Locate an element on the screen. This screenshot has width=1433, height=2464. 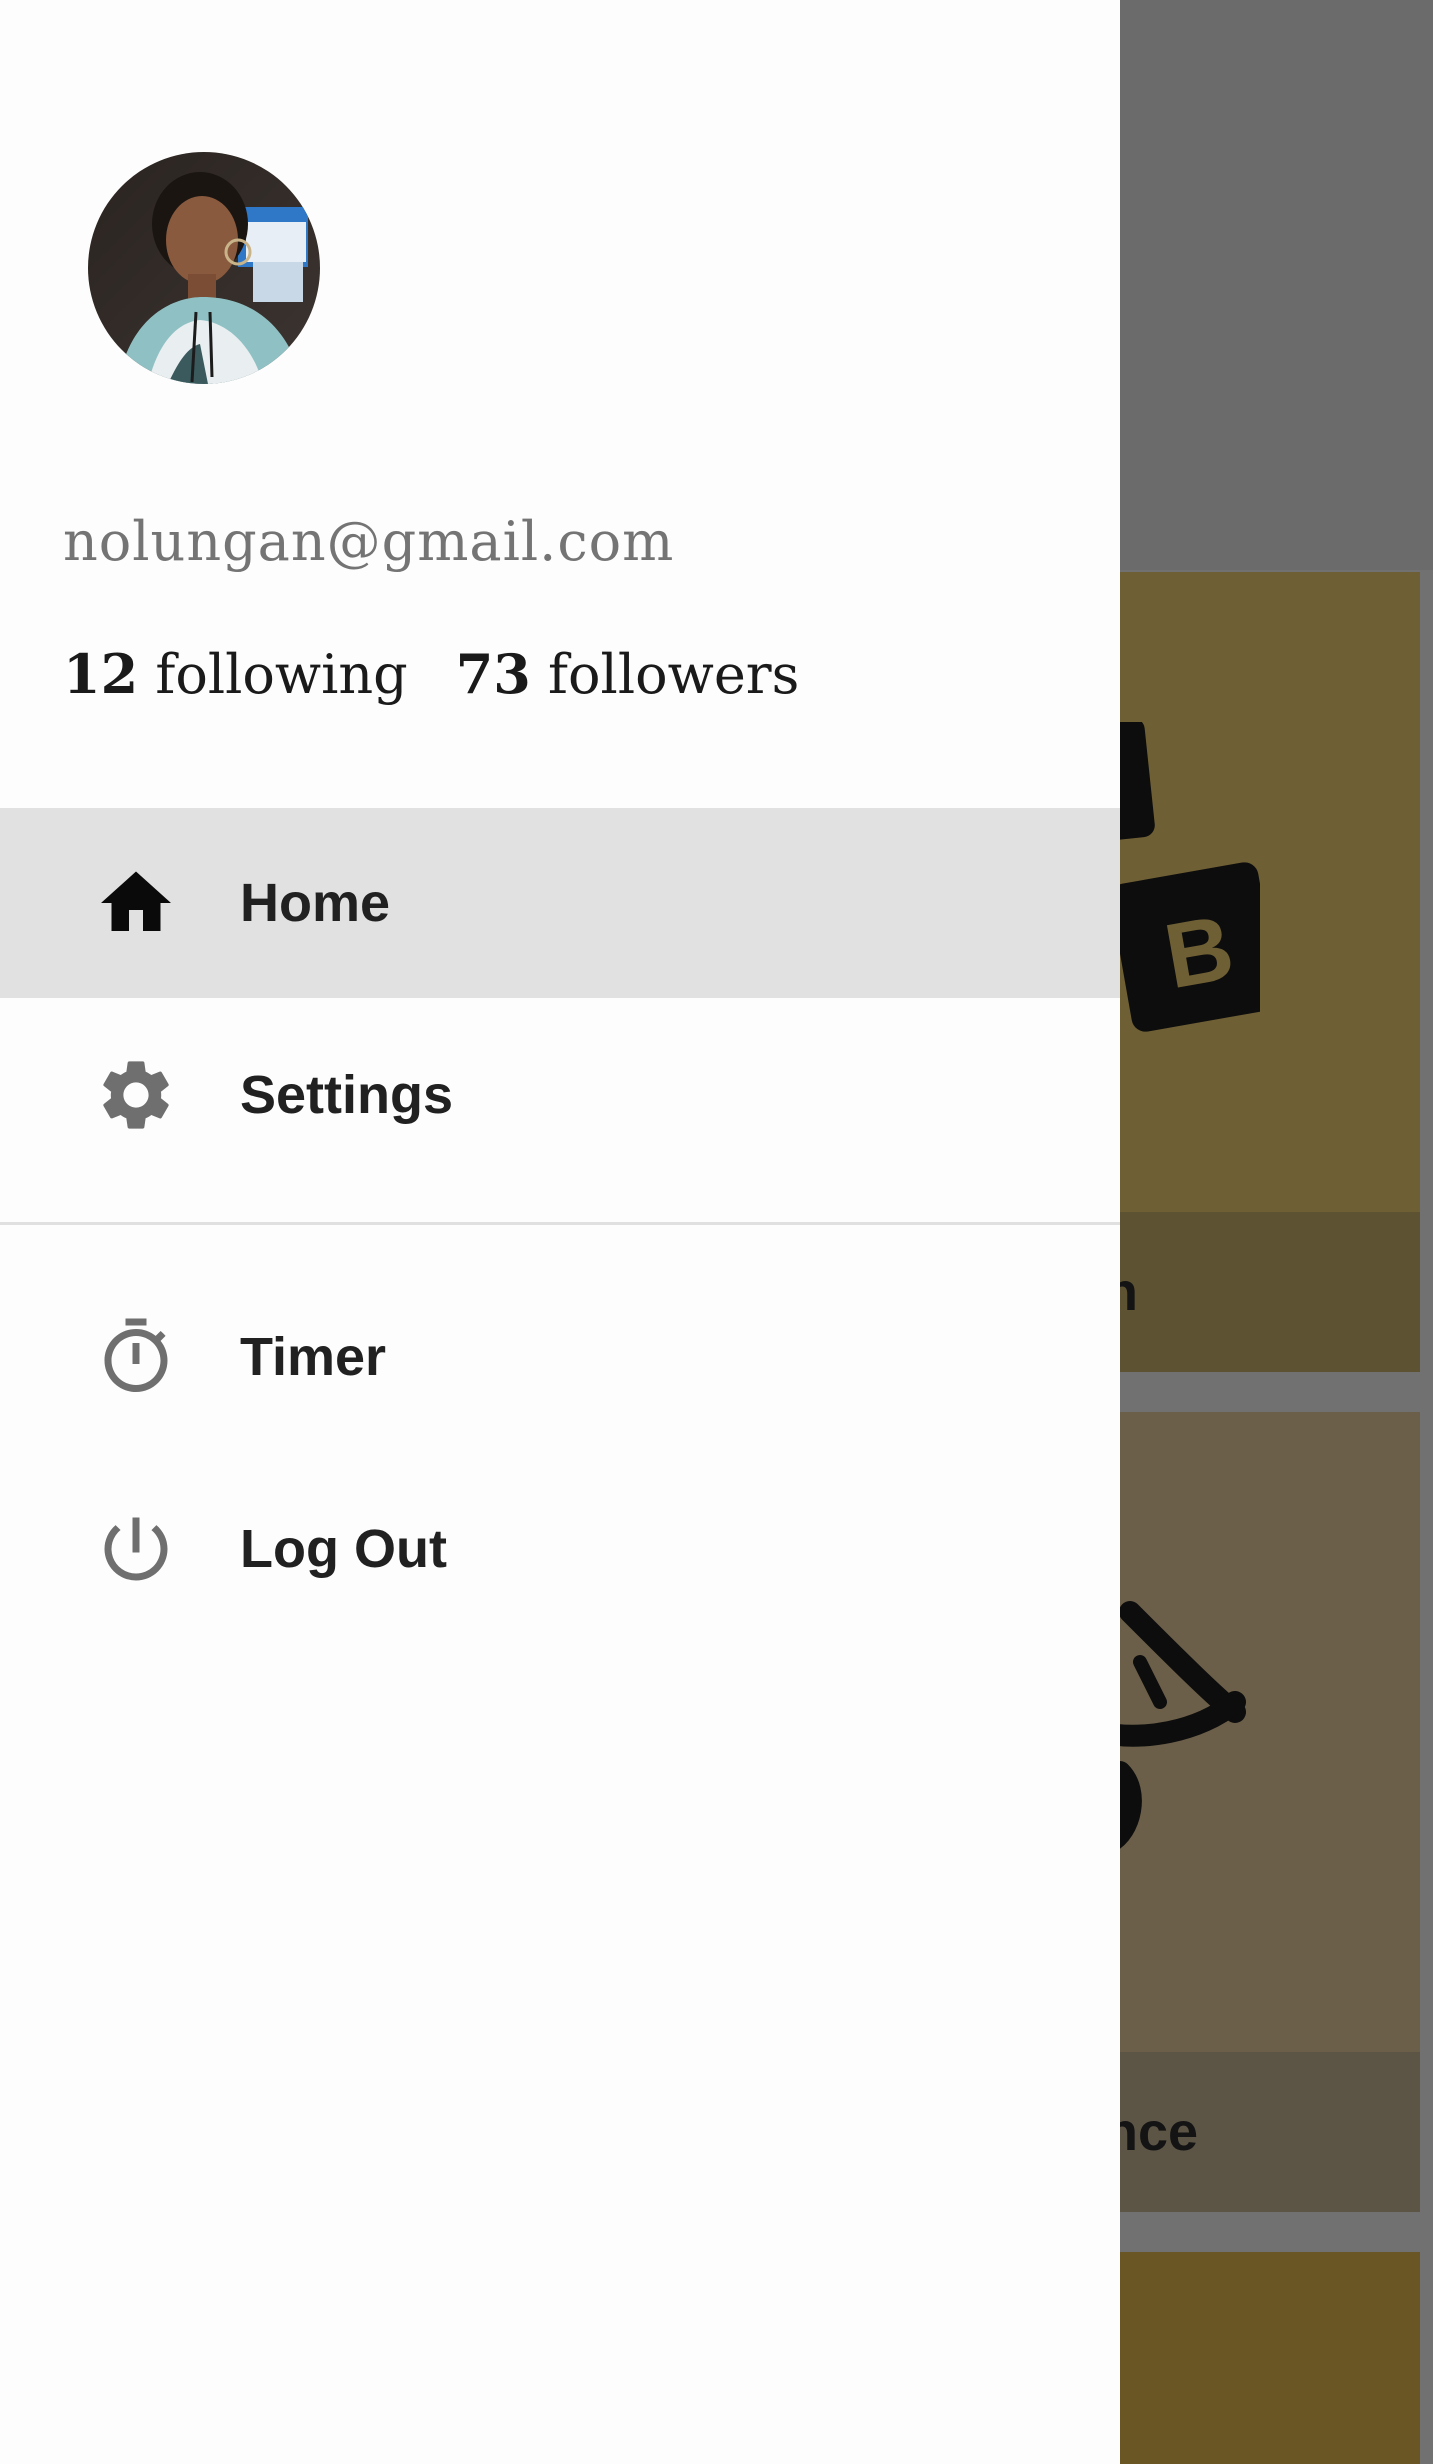
home-icon is located at coordinates (136, 903).